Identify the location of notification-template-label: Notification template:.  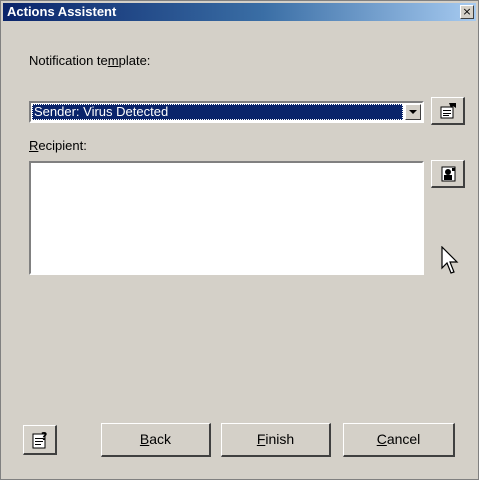
(89, 60).